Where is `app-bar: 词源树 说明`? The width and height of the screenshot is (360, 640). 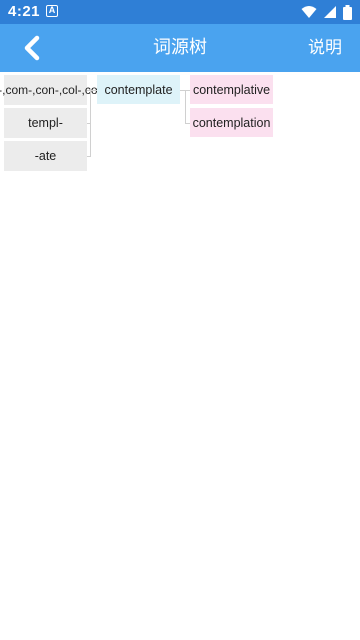
app-bar: 词源树 说明 is located at coordinates (180, 48).